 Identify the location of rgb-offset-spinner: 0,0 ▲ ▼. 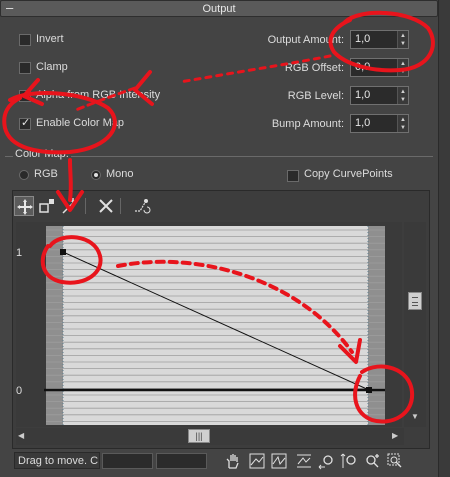
(379, 67).